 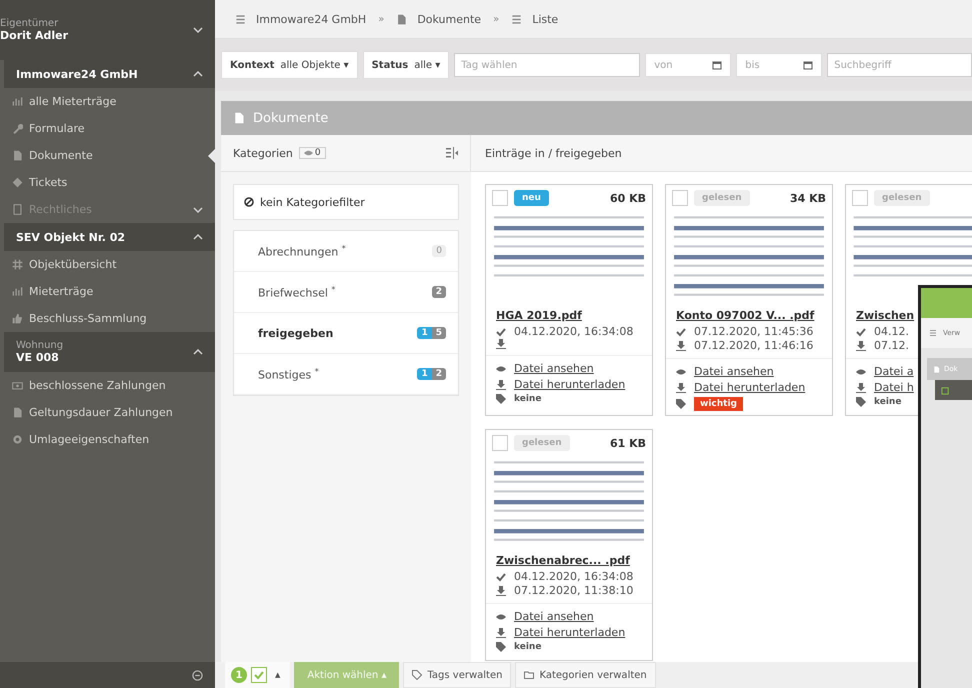 What do you see at coordinates (107, 318) in the screenshot?
I see `sidebar-item: Beschluss-Sammlung` at bounding box center [107, 318].